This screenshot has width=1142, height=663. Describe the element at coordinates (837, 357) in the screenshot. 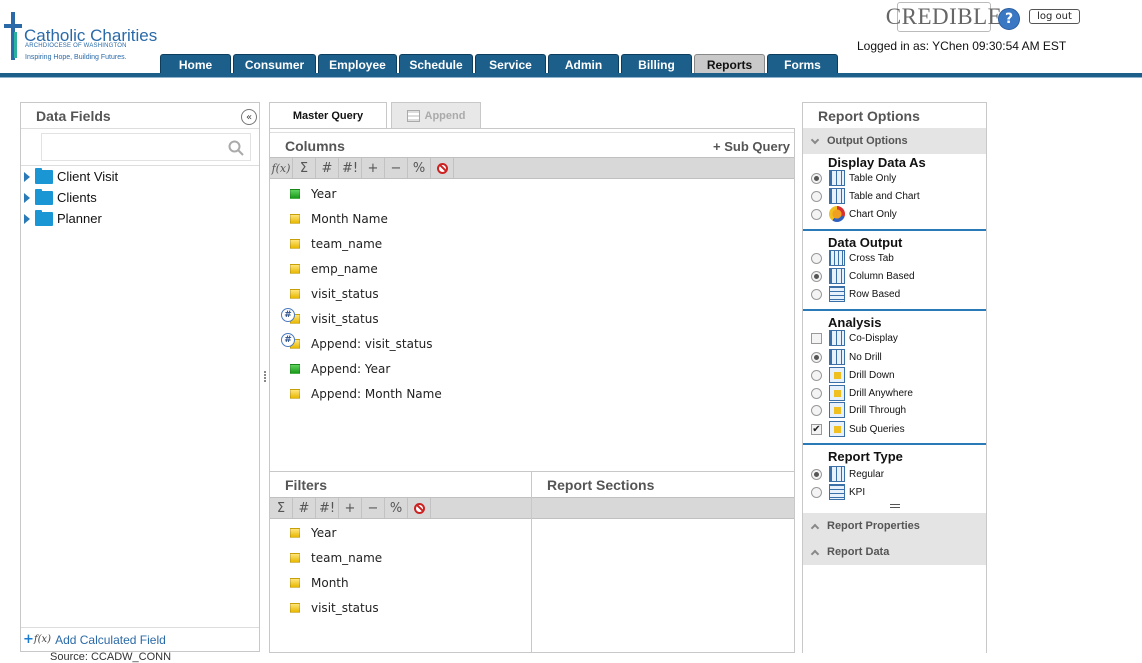

I see `no-drill-icon` at that location.